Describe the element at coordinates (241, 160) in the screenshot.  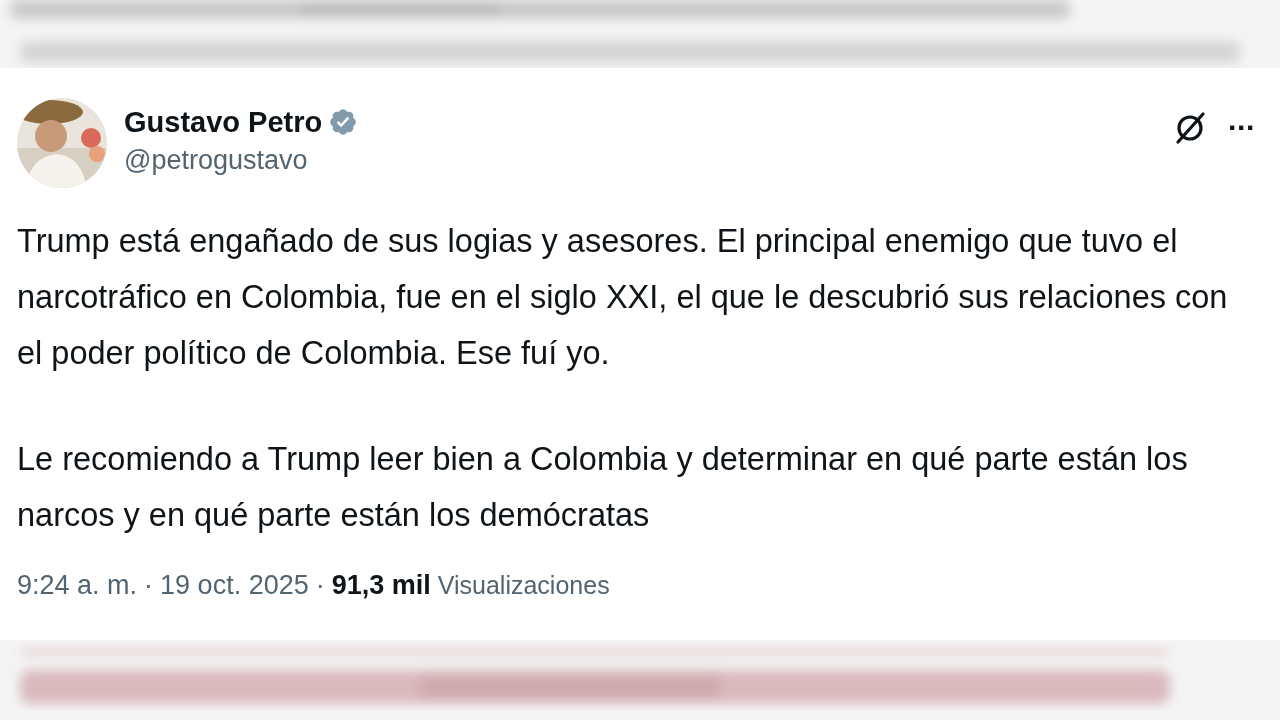
I see `author-handle: @petrogustavo` at that location.